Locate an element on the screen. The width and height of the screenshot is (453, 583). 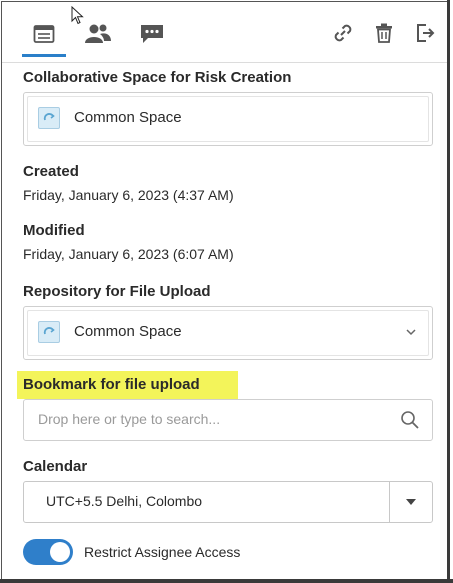
chat-icon is located at coordinates (152, 34).